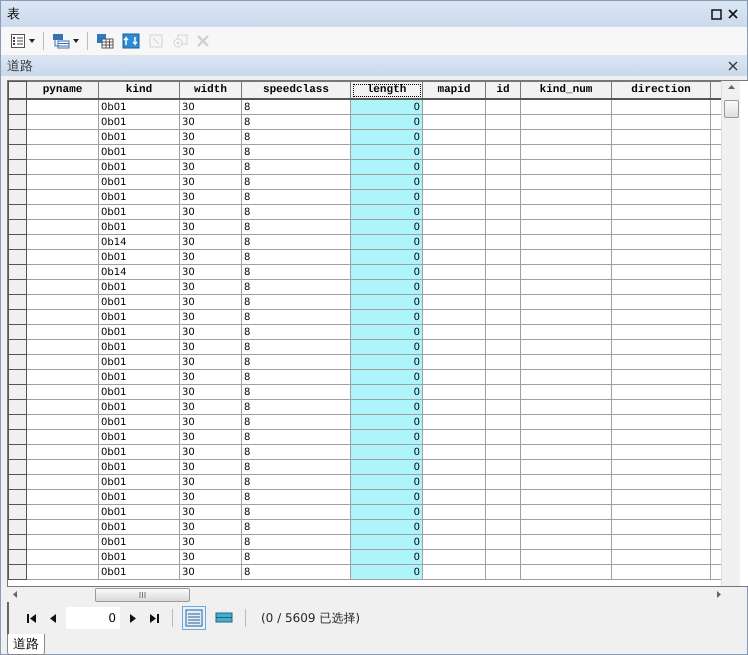  What do you see at coordinates (194, 618) in the screenshot?
I see `show-all-records-button` at bounding box center [194, 618].